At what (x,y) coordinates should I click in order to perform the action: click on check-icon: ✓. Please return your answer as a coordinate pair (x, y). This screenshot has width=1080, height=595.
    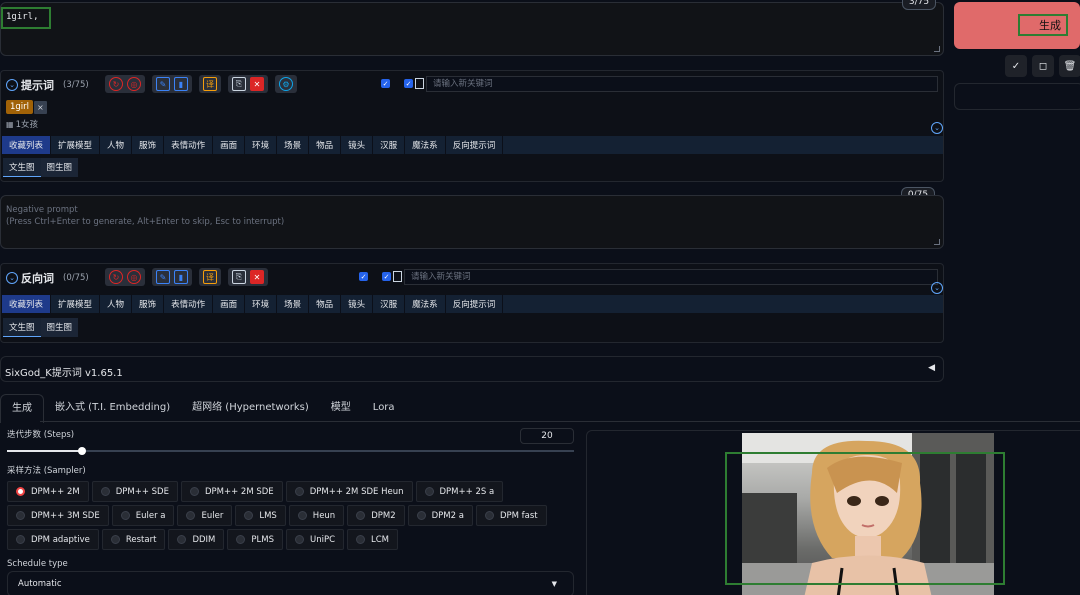
    Looking at the image, I should click on (1016, 66).